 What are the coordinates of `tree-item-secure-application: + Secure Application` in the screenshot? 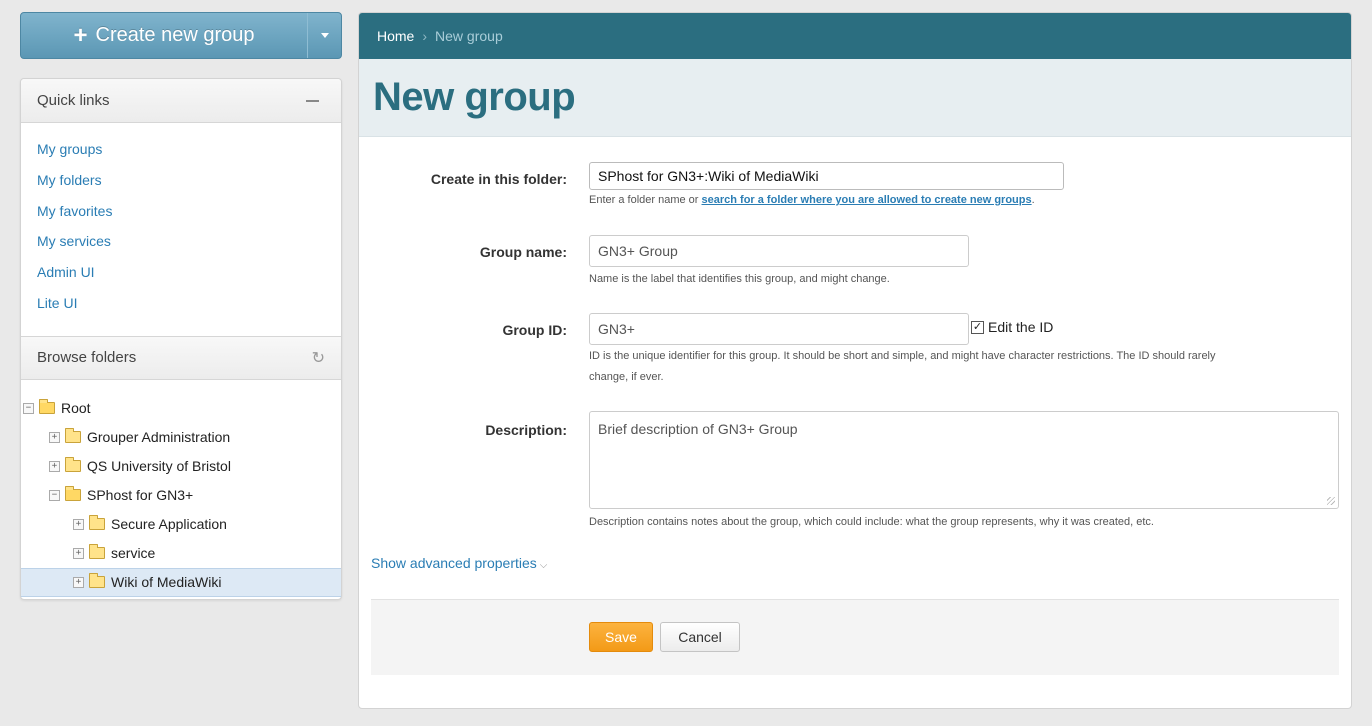 It's located at (181, 524).